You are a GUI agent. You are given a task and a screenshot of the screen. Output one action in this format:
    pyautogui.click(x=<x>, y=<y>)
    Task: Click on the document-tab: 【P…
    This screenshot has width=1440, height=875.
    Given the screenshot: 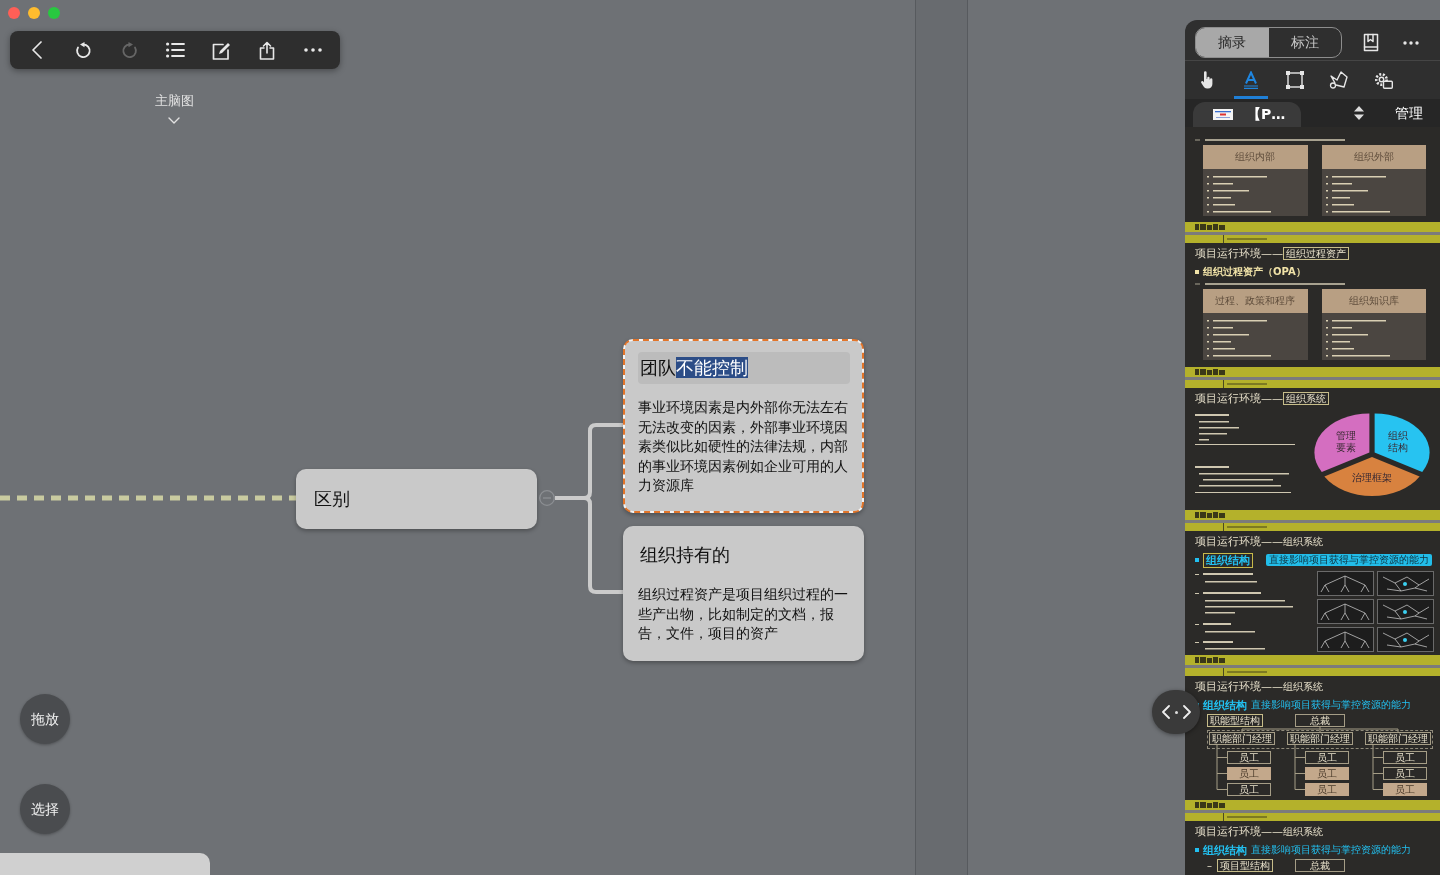 What is the action you would take?
    pyautogui.click(x=1247, y=114)
    